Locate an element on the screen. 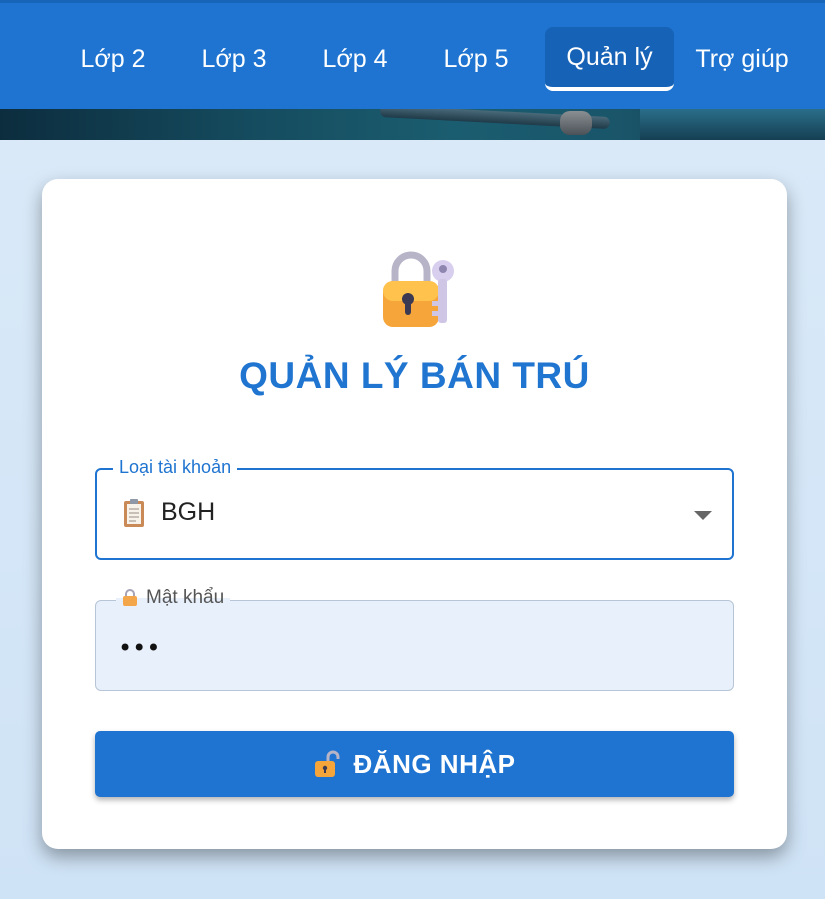  banner-book is located at coordinates (732, 124).